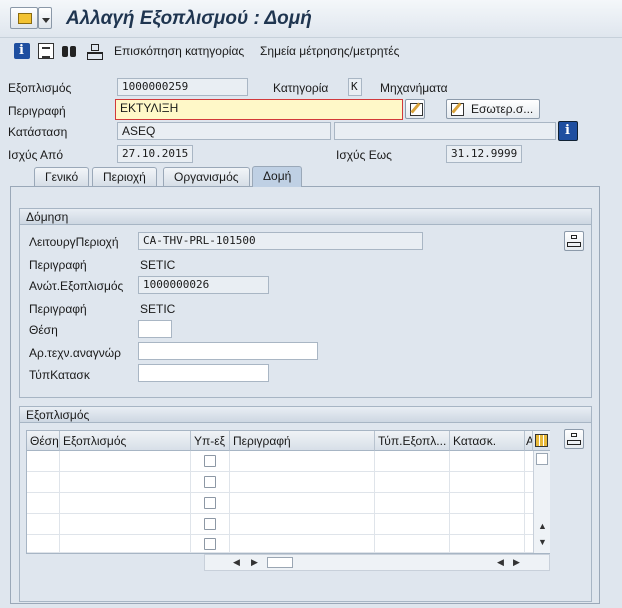  I want to click on scroll-right-end-icon: ▶, so click(516, 562).